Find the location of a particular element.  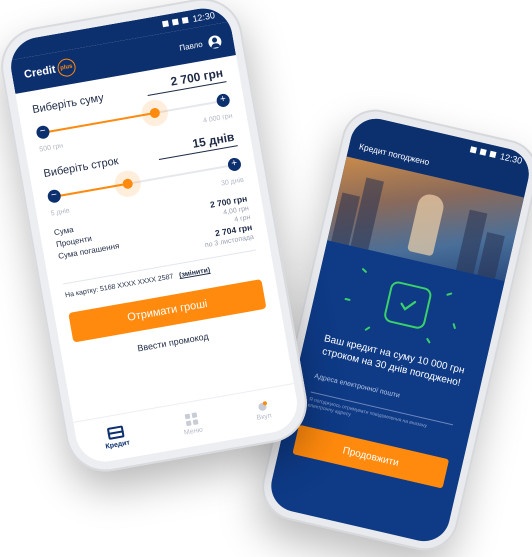

term-minus-button: − is located at coordinates (54, 196).